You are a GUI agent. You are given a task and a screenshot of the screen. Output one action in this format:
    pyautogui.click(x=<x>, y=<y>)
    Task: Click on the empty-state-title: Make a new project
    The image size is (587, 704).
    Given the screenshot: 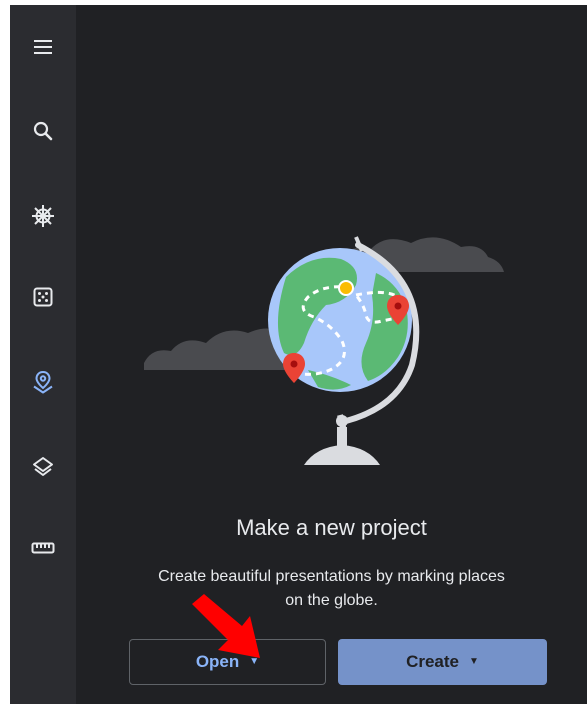 What is the action you would take?
    pyautogui.click(x=331, y=527)
    